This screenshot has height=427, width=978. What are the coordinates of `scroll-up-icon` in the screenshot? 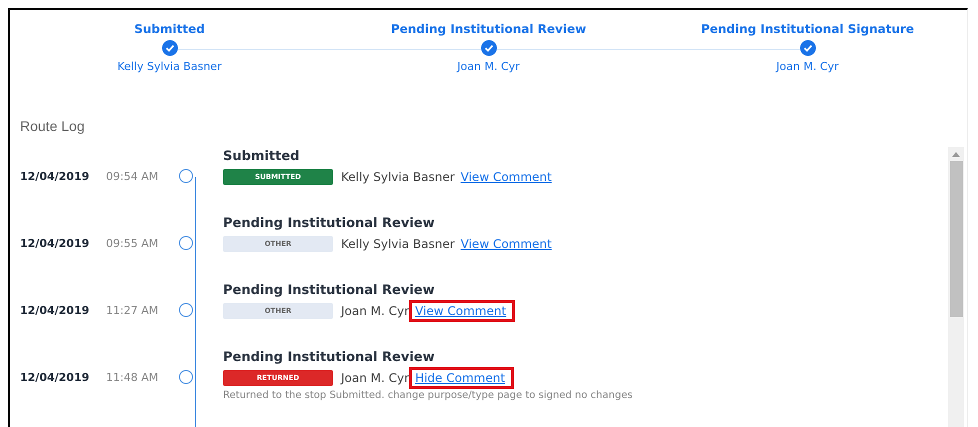 It's located at (956, 154).